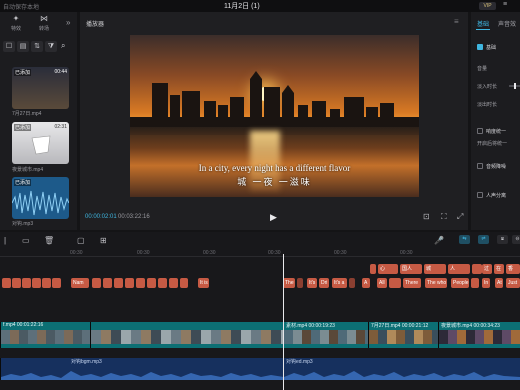 This screenshot has height=390, width=520. Describe the element at coordinates (141, 369) in the screenshot. I see `audio-clip: 对钩bgm.mp3` at that location.